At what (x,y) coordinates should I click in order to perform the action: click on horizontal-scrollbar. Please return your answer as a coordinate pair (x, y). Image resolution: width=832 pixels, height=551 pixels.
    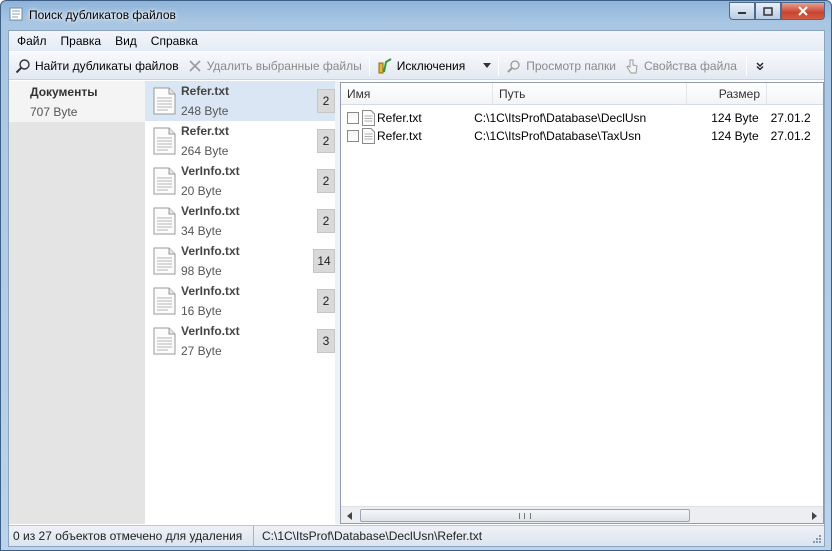
    Looking at the image, I should click on (582, 514).